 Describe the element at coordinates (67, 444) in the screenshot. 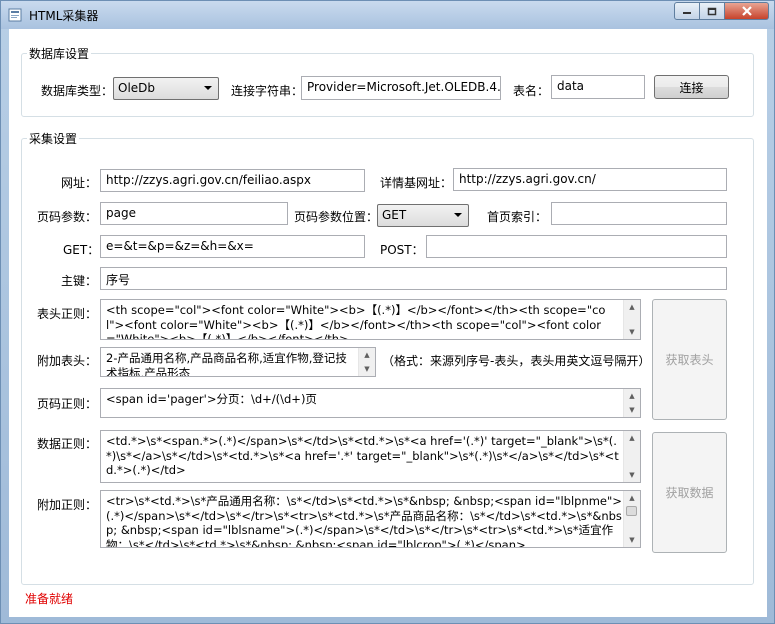

I see `data-regex-label: 数据正则：` at that location.